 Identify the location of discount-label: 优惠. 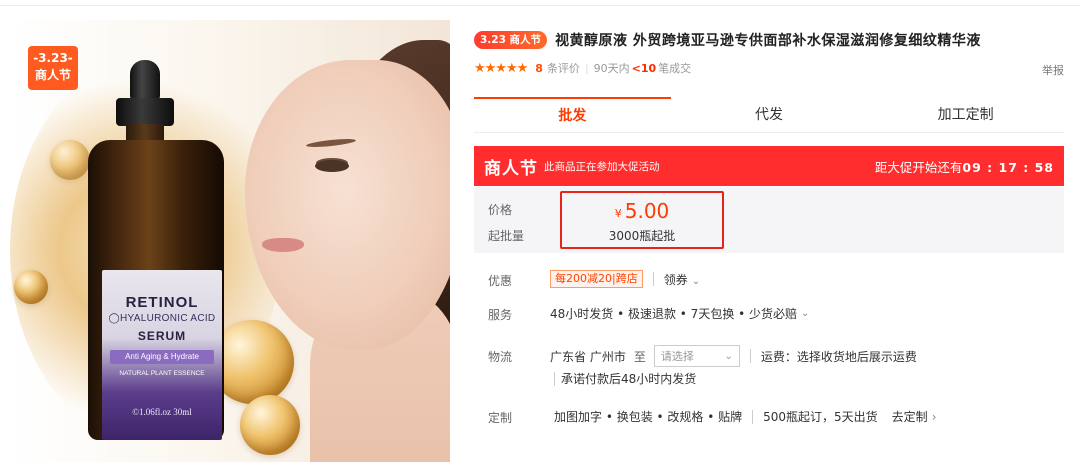
(500, 281).